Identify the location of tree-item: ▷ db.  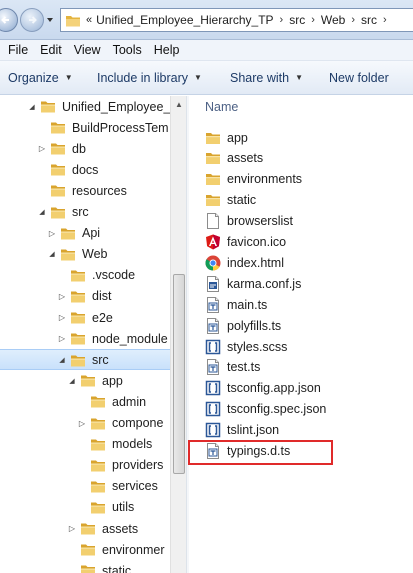
(85, 148).